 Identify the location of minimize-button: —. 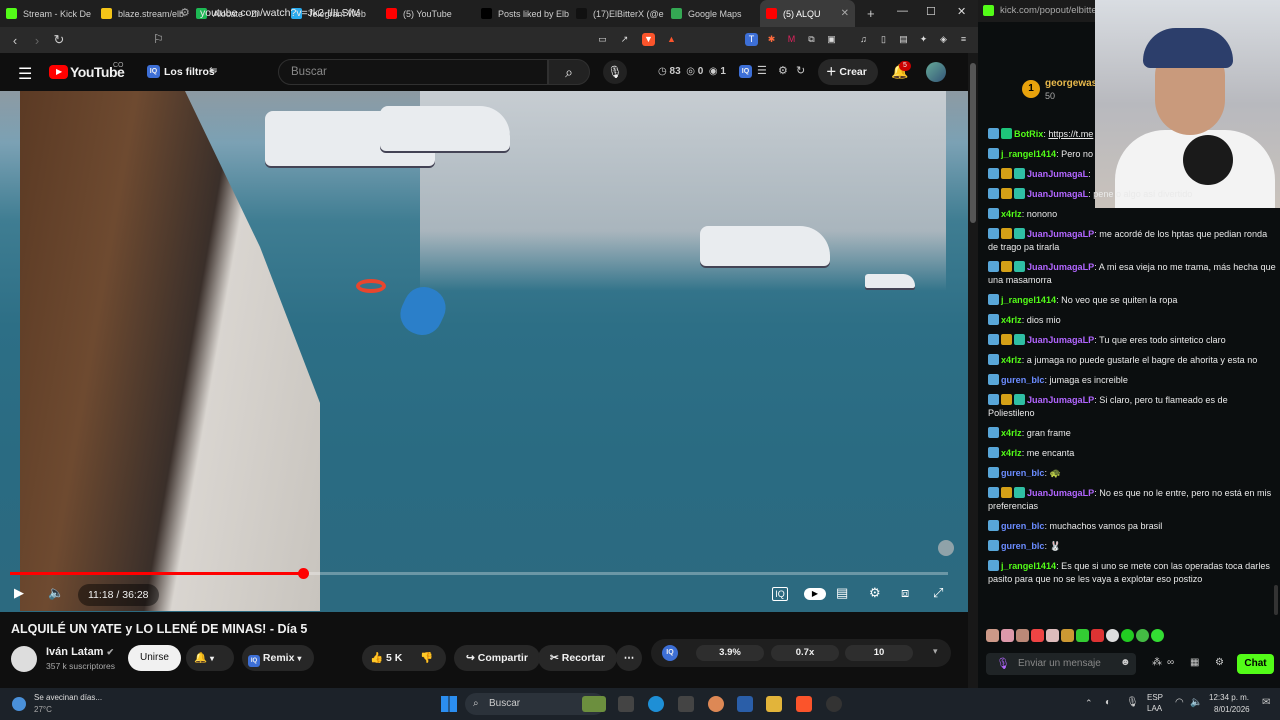
(902, 11).